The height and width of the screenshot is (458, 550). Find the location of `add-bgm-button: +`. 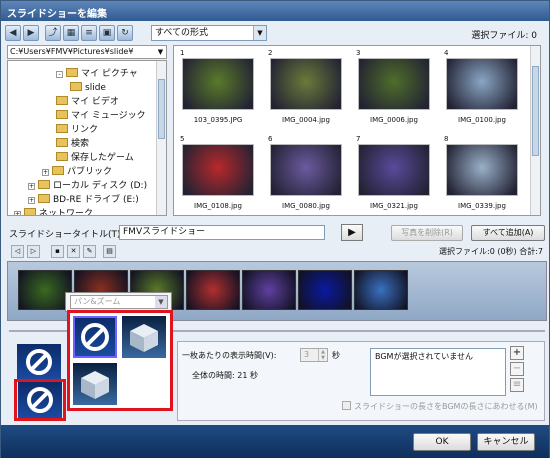

add-bgm-button: + is located at coordinates (517, 353).